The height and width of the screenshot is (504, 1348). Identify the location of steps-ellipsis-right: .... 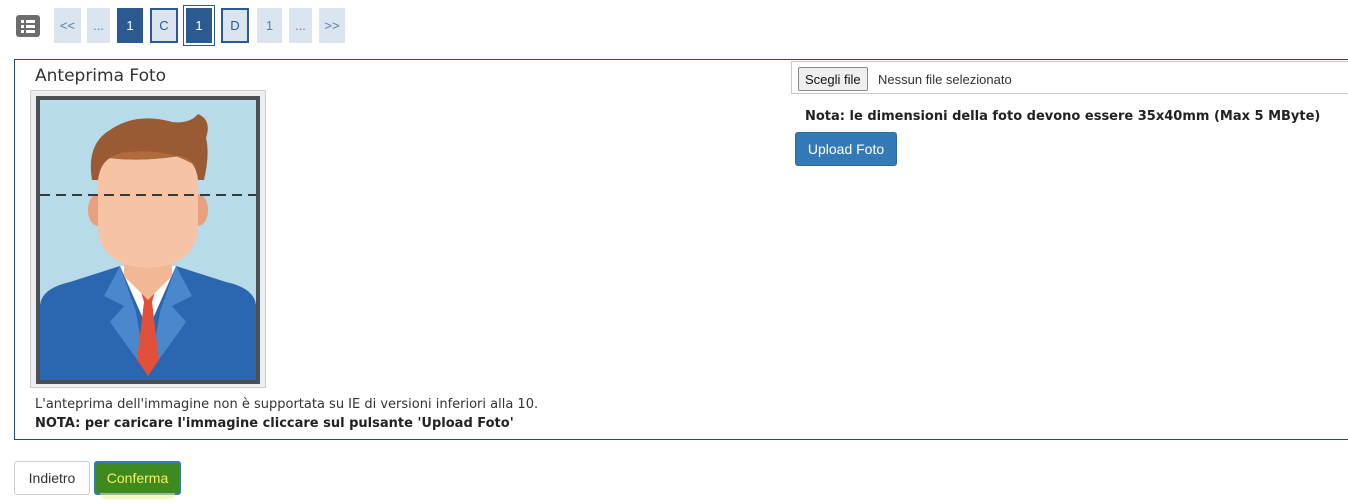
(300, 25).